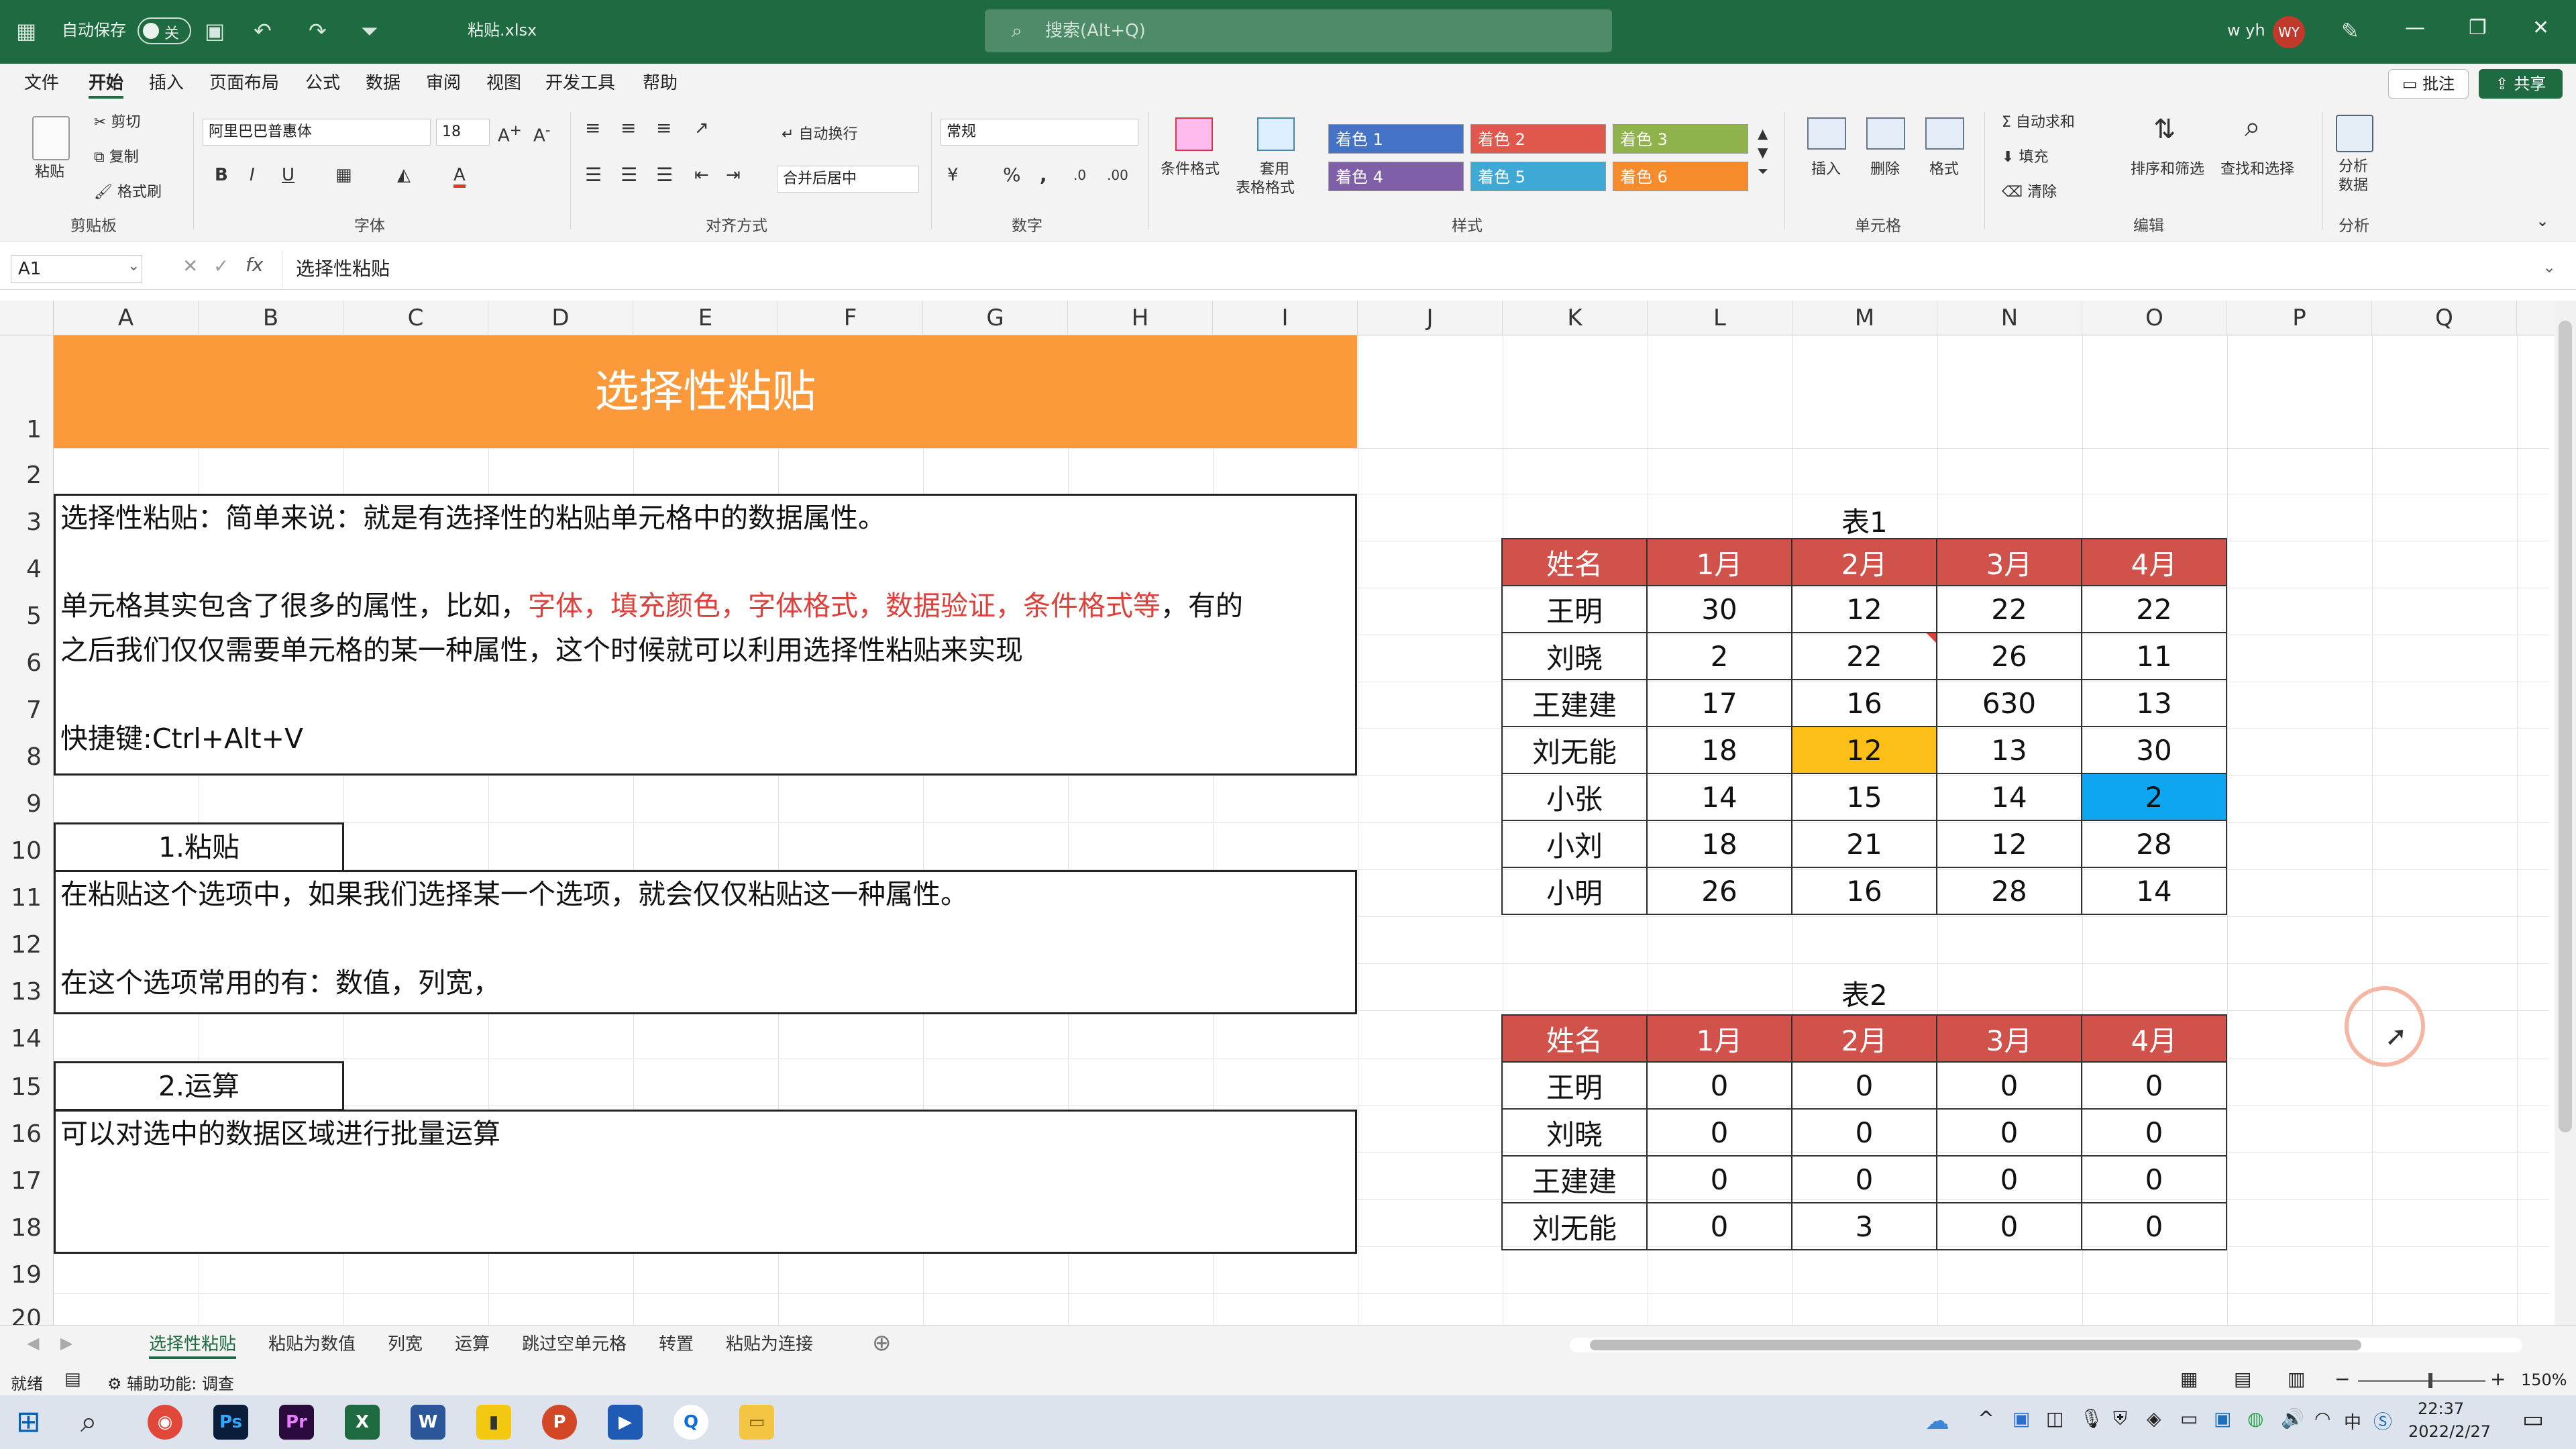 This screenshot has width=2576, height=1449. What do you see at coordinates (2342, 1379) in the screenshot?
I see `zoom-out-icon: −` at bounding box center [2342, 1379].